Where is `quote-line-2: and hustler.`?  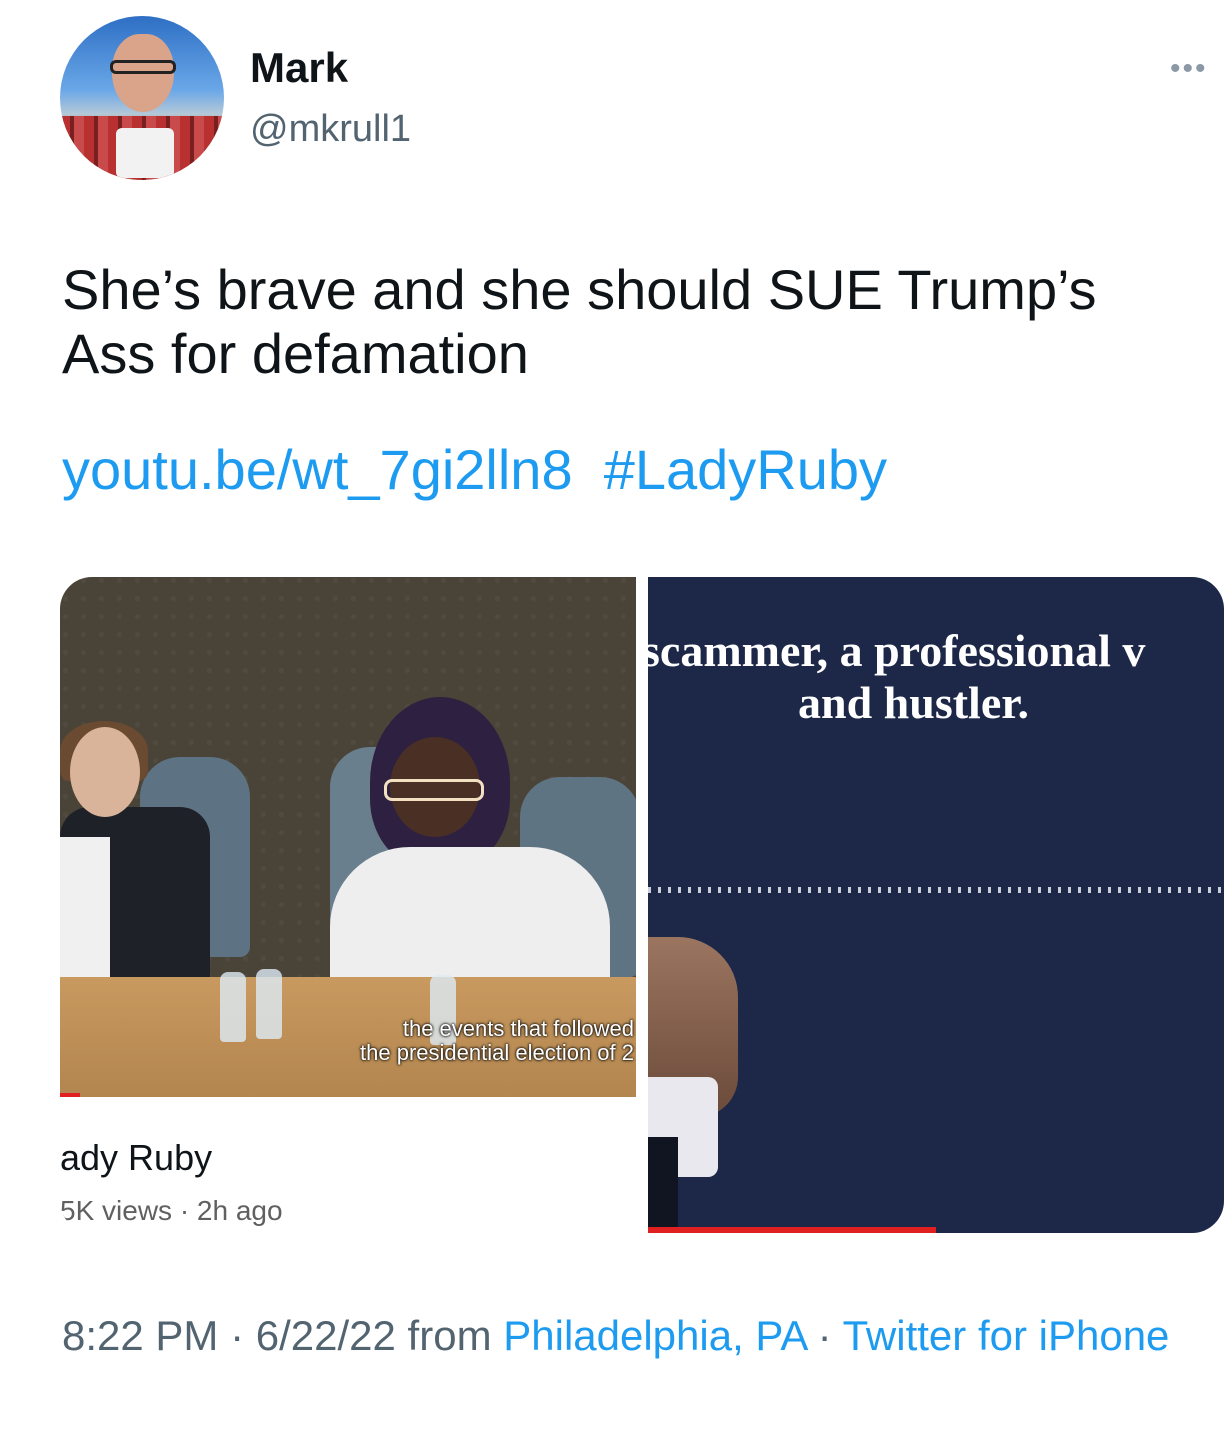 quote-line-2: and hustler. is located at coordinates (913, 702).